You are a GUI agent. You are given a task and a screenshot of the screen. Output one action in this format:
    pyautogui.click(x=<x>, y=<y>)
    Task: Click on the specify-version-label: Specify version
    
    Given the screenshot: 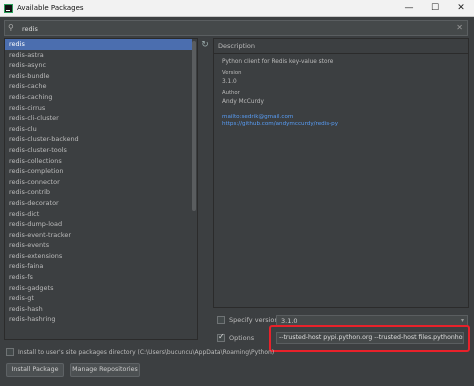 What is the action you would take?
    pyautogui.click(x=254, y=320)
    